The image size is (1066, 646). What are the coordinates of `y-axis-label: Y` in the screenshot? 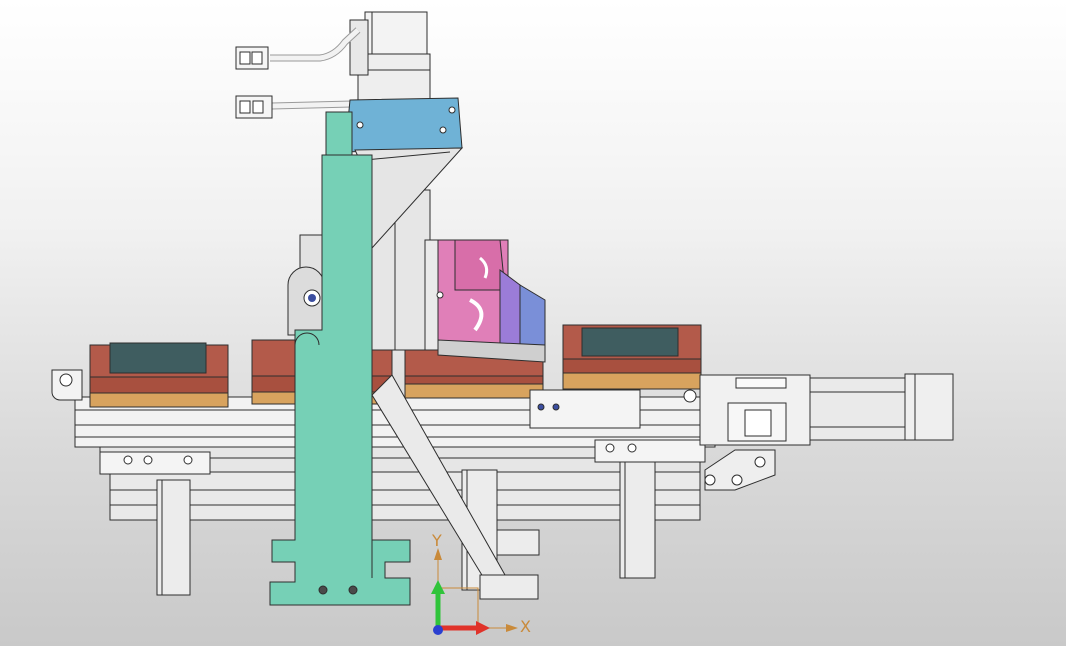 It's located at (436, 540).